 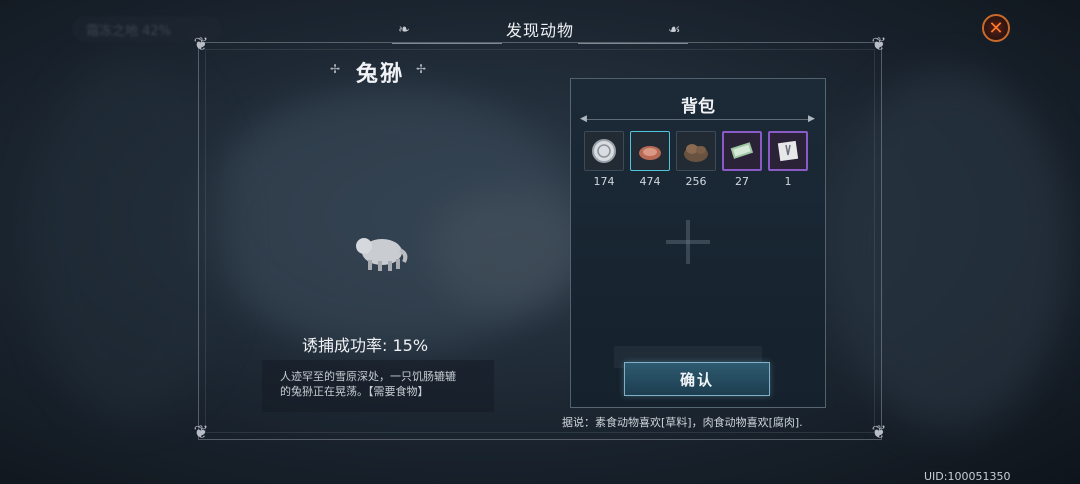 I want to click on title-ornament-icon: ☙, so click(x=674, y=30).